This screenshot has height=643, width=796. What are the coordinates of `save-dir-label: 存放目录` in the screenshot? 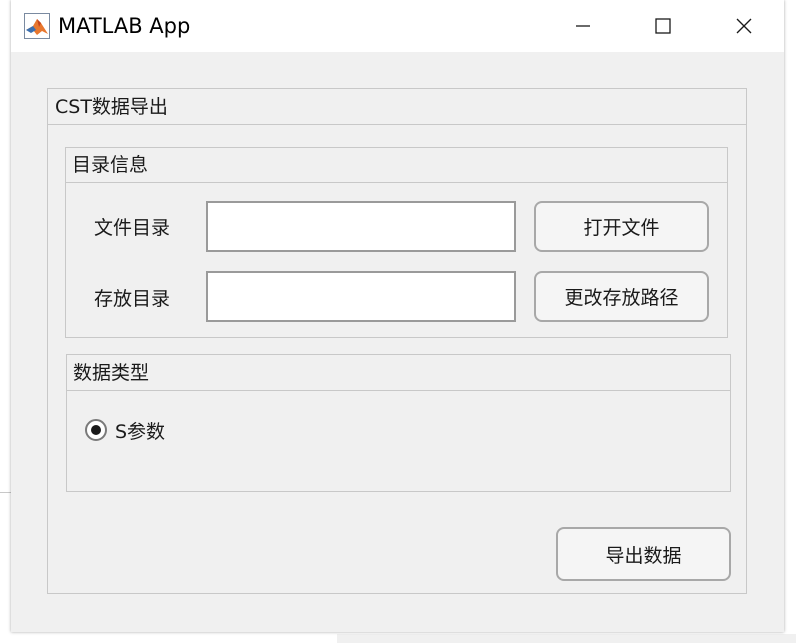 It's located at (132, 299).